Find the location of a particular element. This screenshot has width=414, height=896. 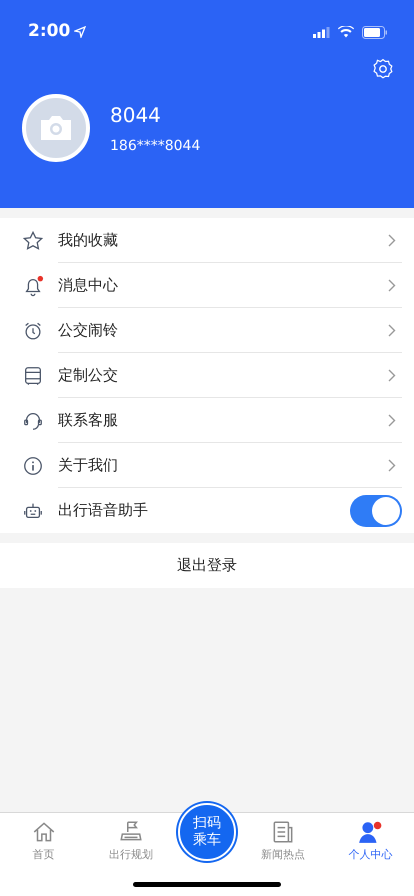

bus-icon is located at coordinates (33, 375).